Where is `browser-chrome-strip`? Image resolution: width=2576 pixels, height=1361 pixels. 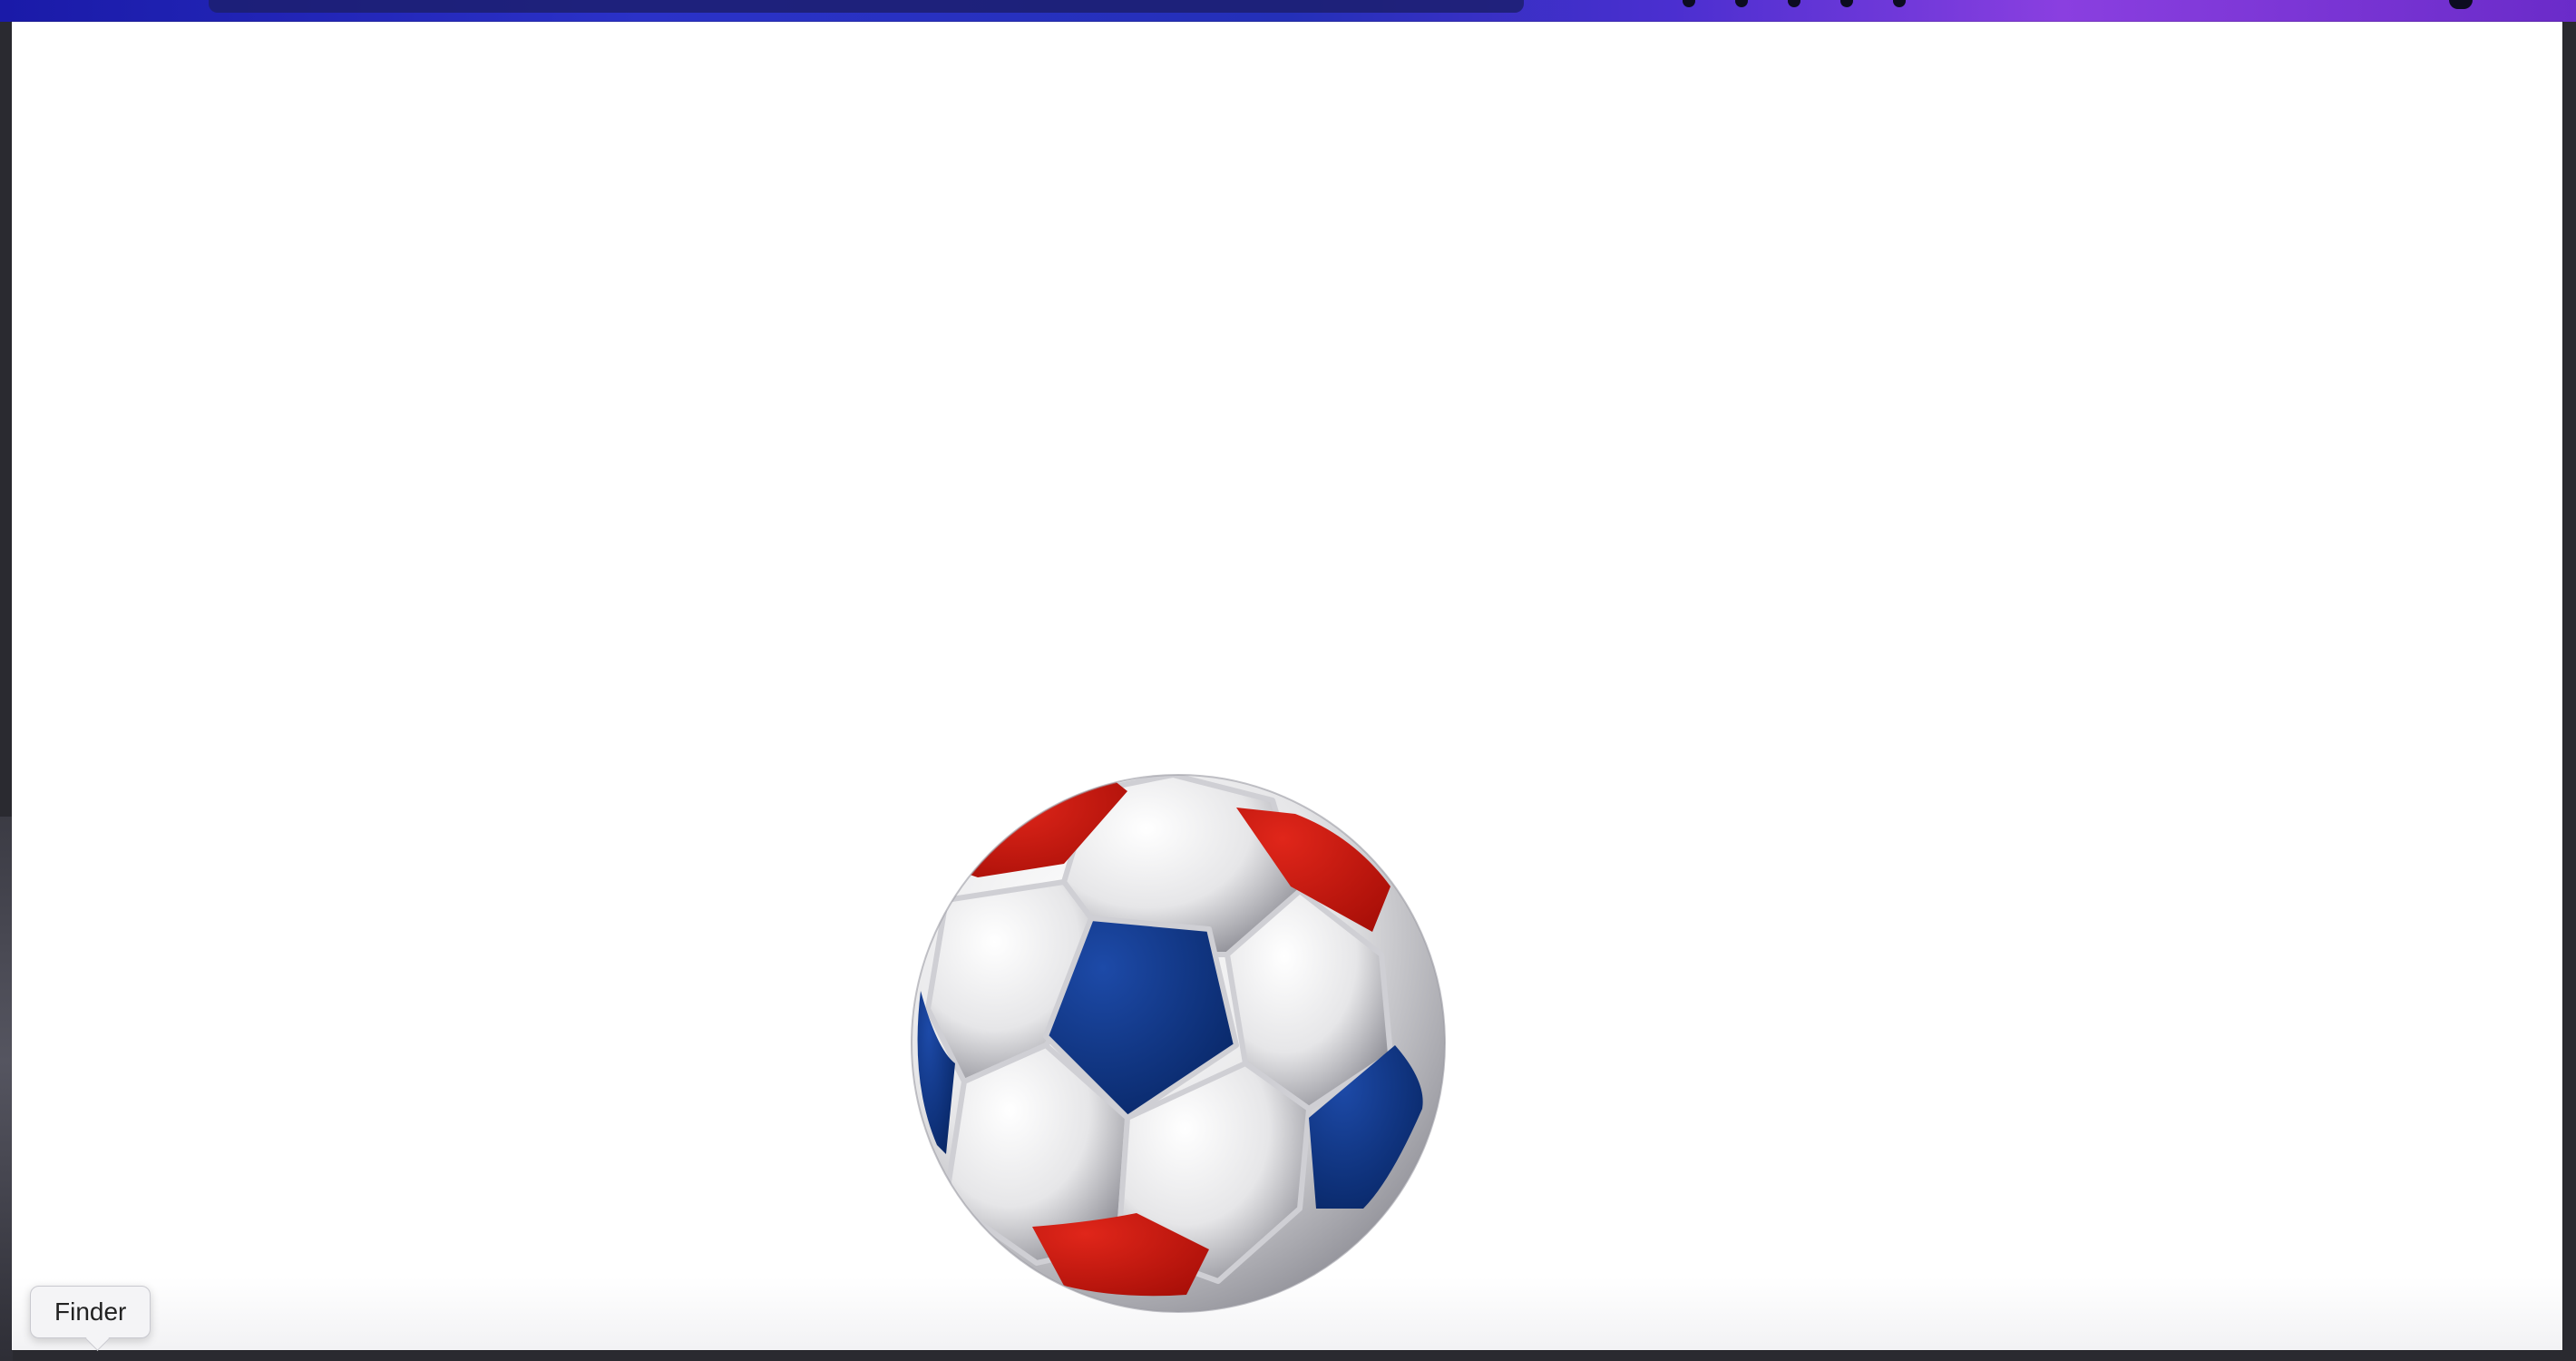 browser-chrome-strip is located at coordinates (1288, 11).